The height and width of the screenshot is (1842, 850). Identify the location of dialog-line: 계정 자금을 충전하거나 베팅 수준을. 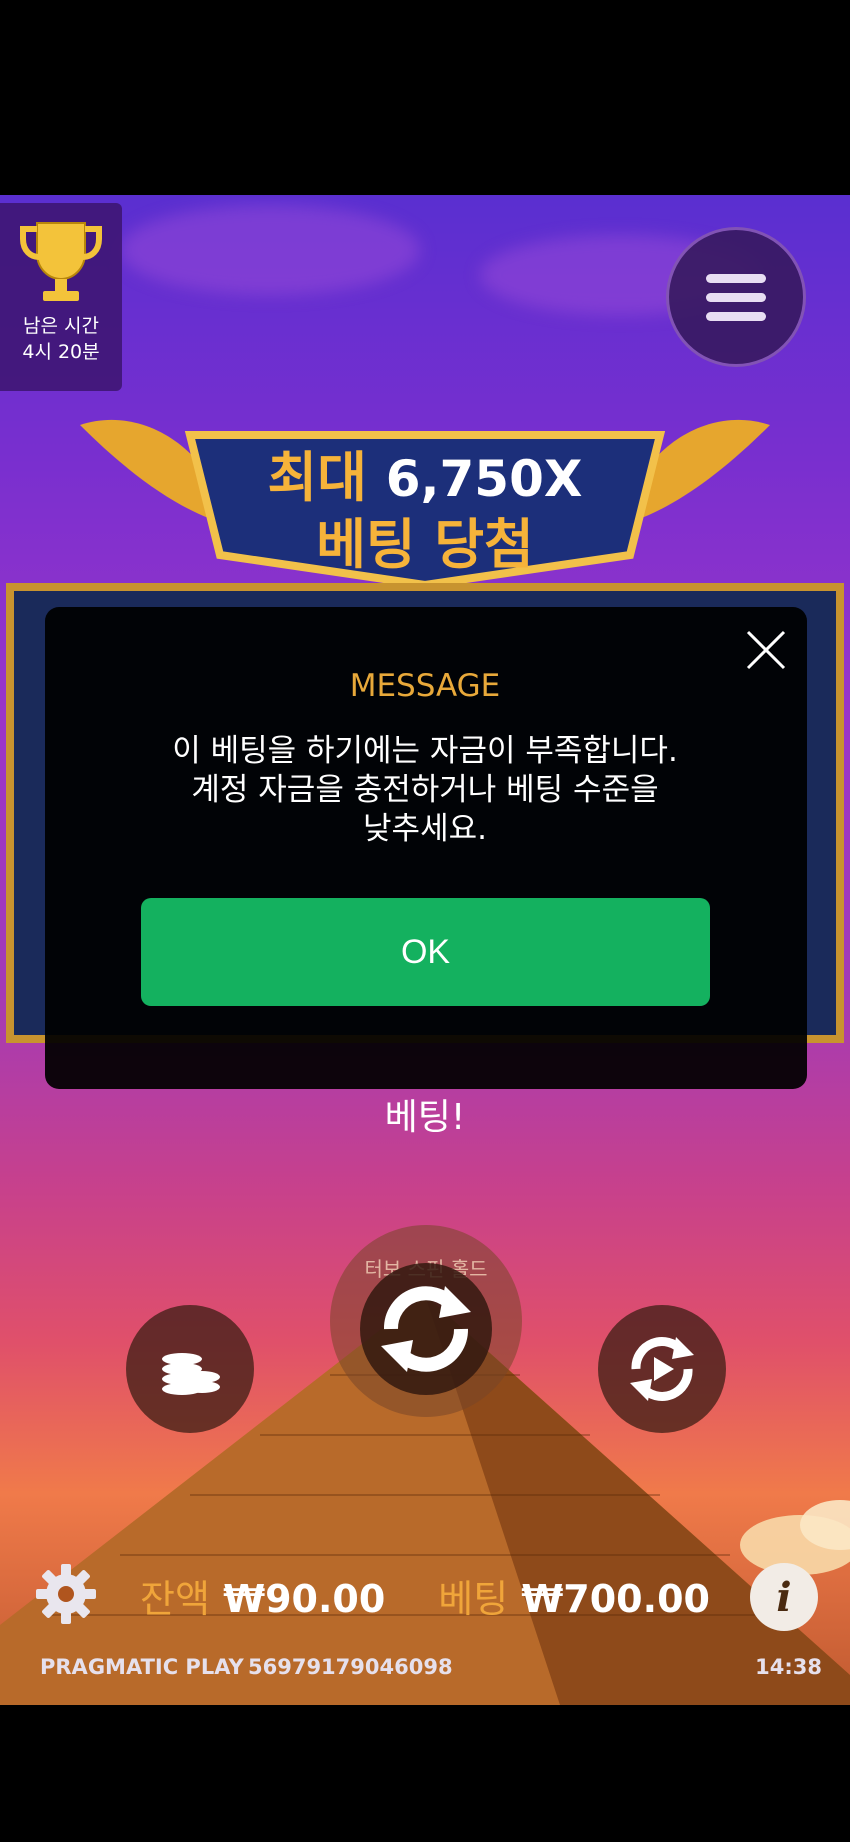
(425, 790).